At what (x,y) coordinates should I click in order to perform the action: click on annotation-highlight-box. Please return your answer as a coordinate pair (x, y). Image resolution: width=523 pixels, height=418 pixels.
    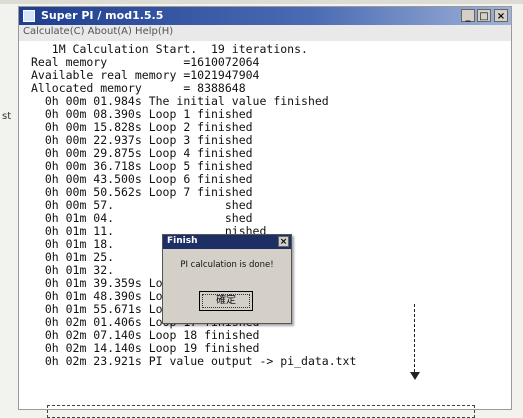
    Looking at the image, I should click on (261, 411).